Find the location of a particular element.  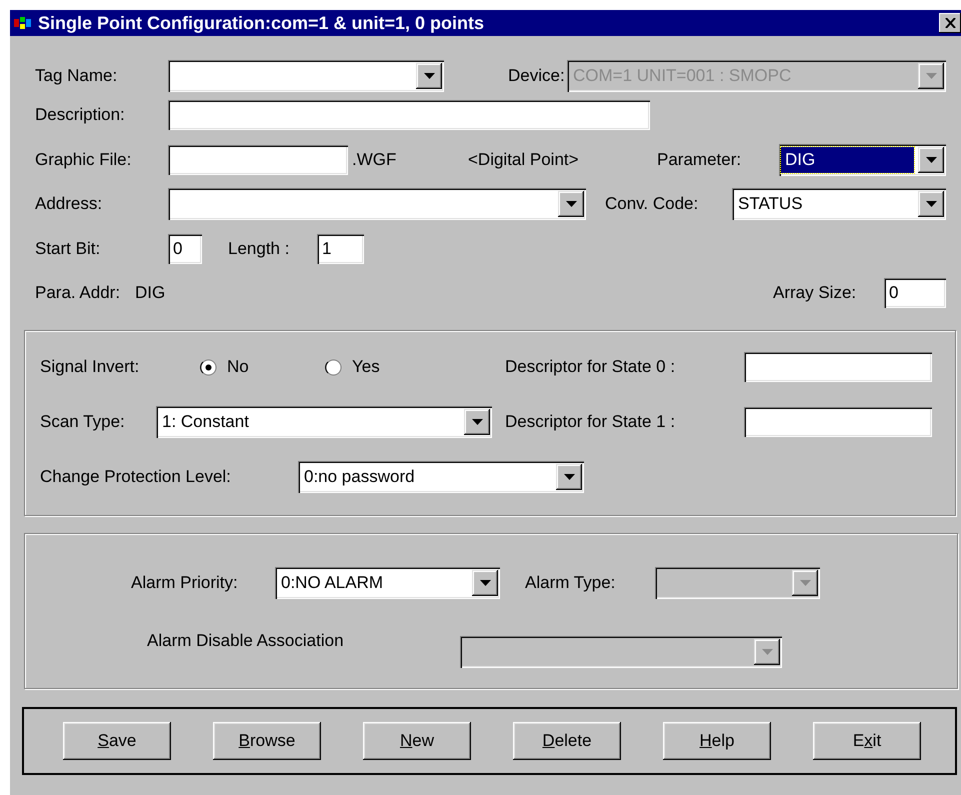

action-button: Browse is located at coordinates (267, 741).